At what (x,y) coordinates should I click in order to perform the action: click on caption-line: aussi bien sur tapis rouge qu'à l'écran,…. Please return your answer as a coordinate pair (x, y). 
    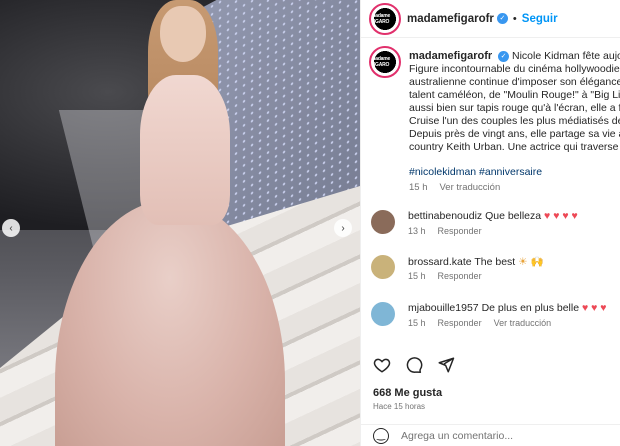
    Looking at the image, I should click on (514, 108).